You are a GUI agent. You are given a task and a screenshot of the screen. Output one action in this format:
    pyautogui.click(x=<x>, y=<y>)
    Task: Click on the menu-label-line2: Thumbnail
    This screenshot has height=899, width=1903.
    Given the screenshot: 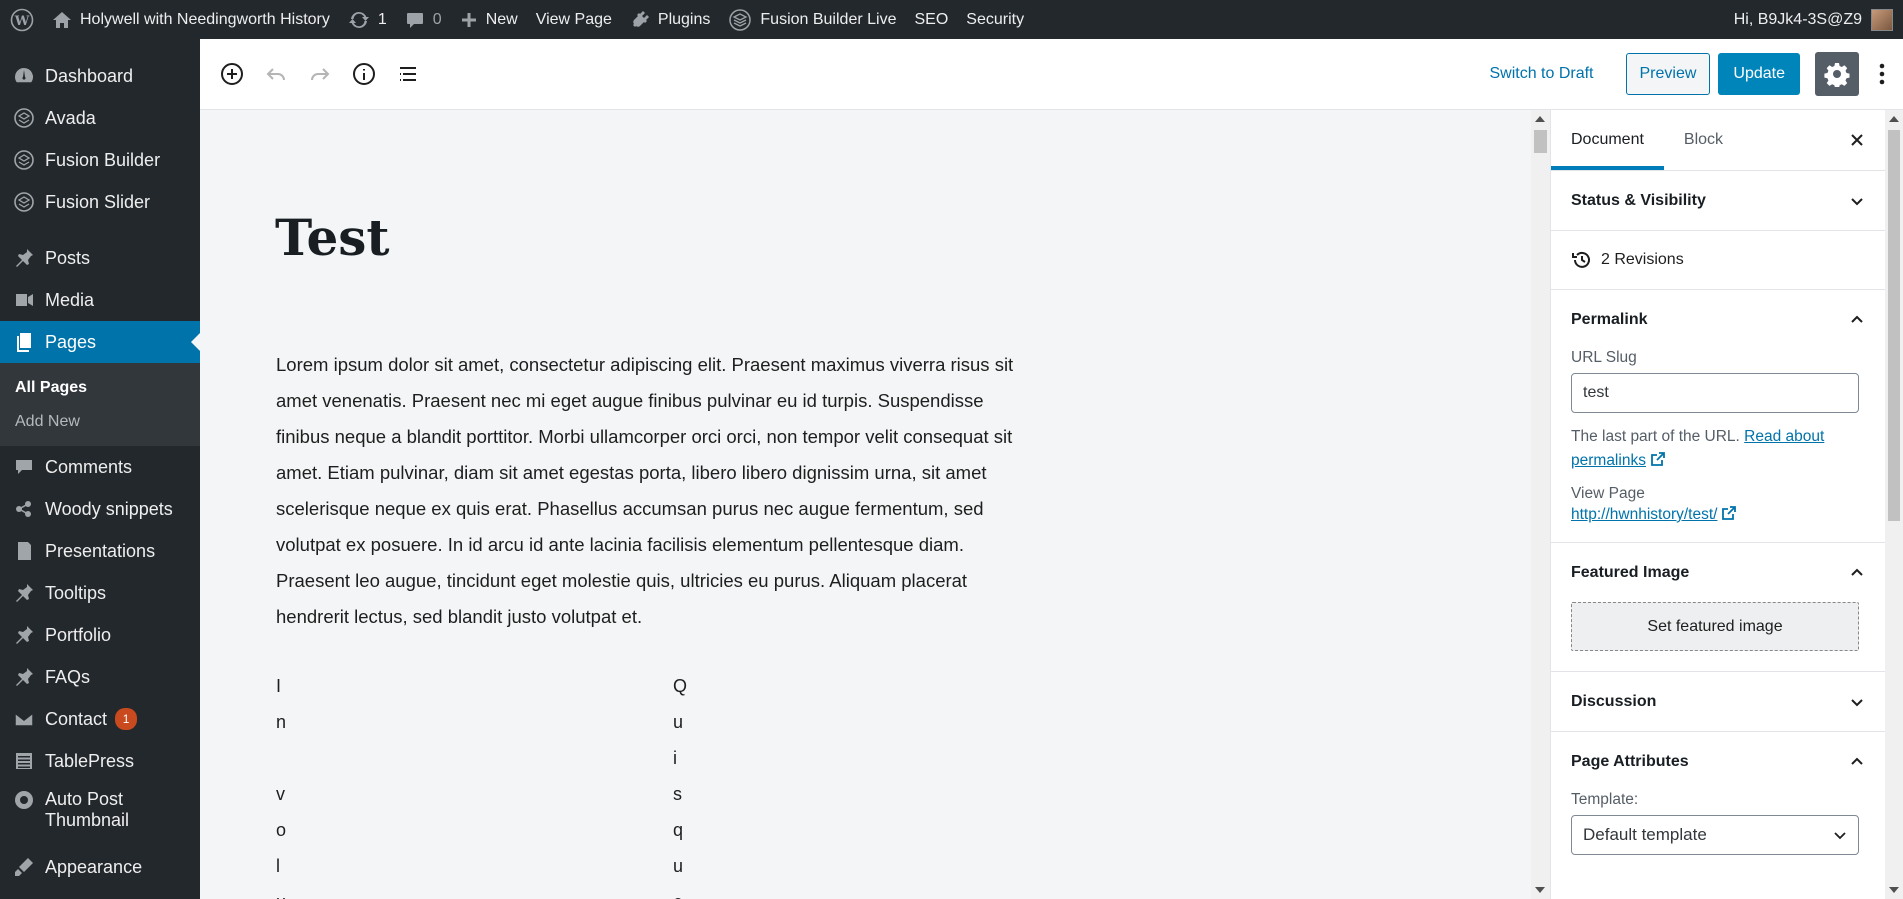 What is the action you would take?
    pyautogui.click(x=87, y=820)
    